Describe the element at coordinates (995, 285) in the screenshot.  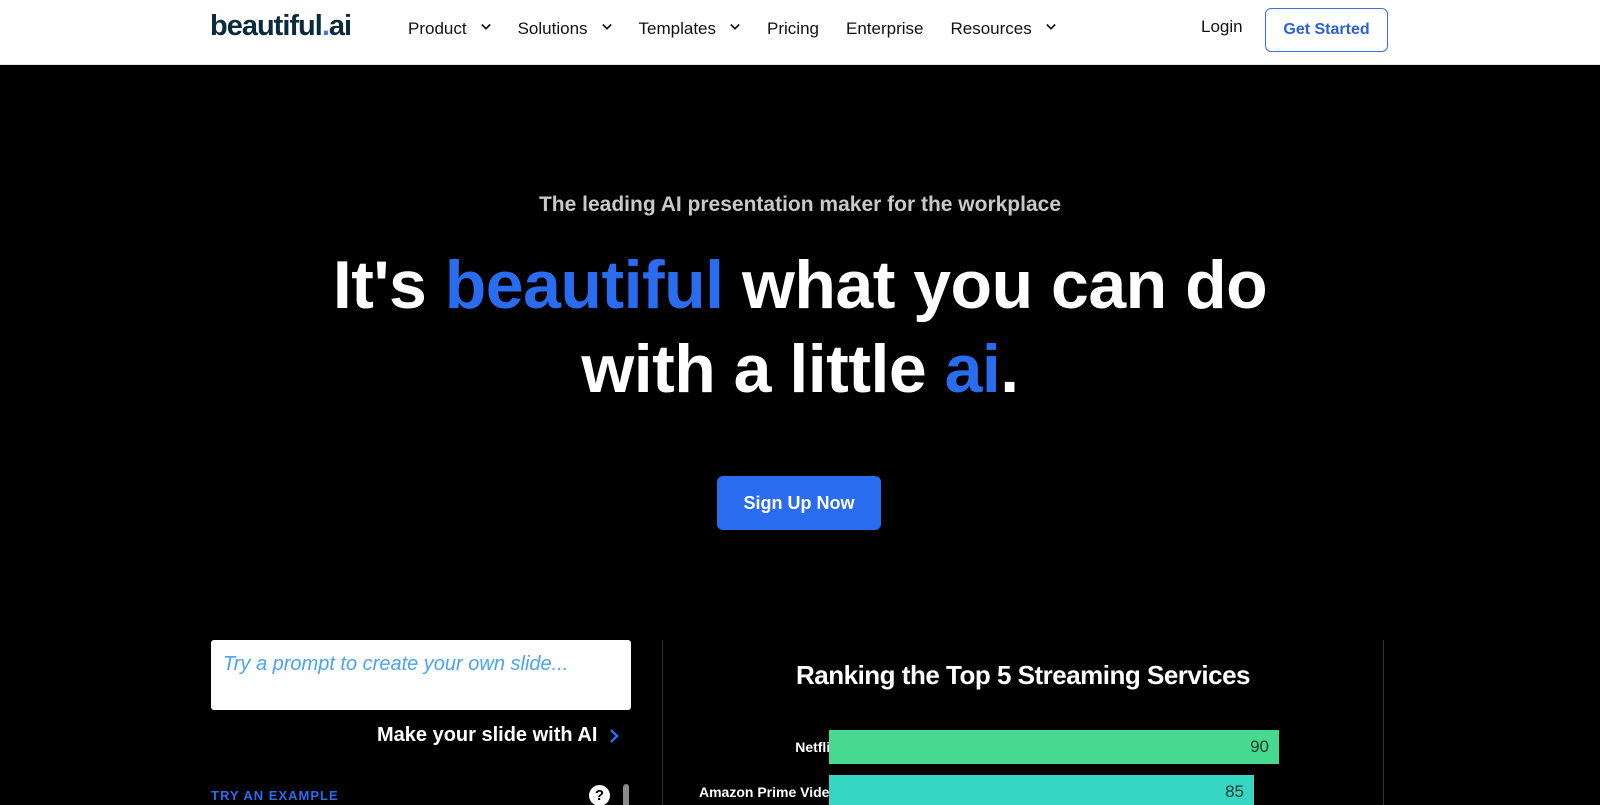
I see `headline-text-2: what you can do` at that location.